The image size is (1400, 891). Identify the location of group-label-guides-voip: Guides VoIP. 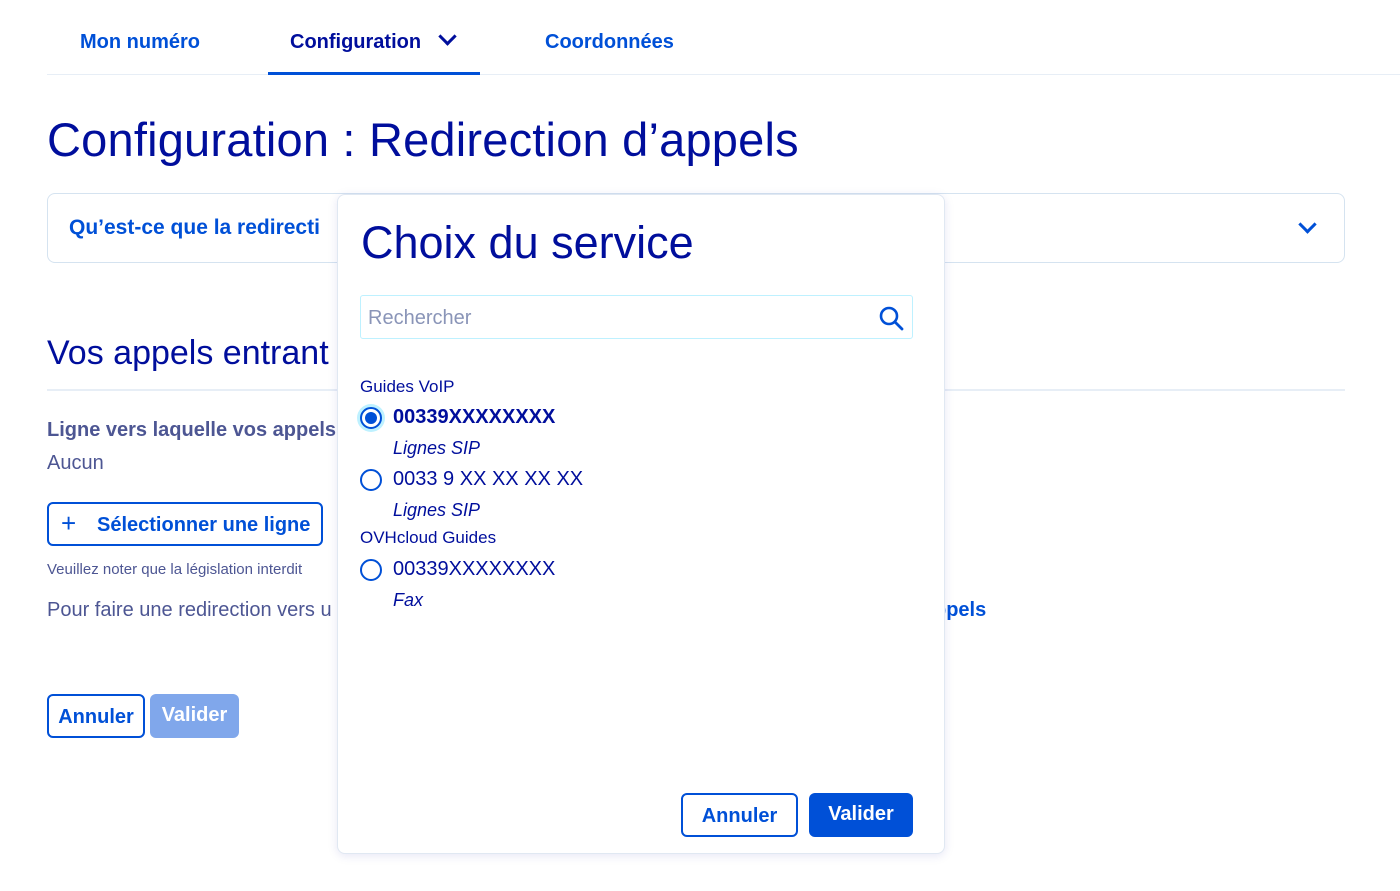
(407, 386).